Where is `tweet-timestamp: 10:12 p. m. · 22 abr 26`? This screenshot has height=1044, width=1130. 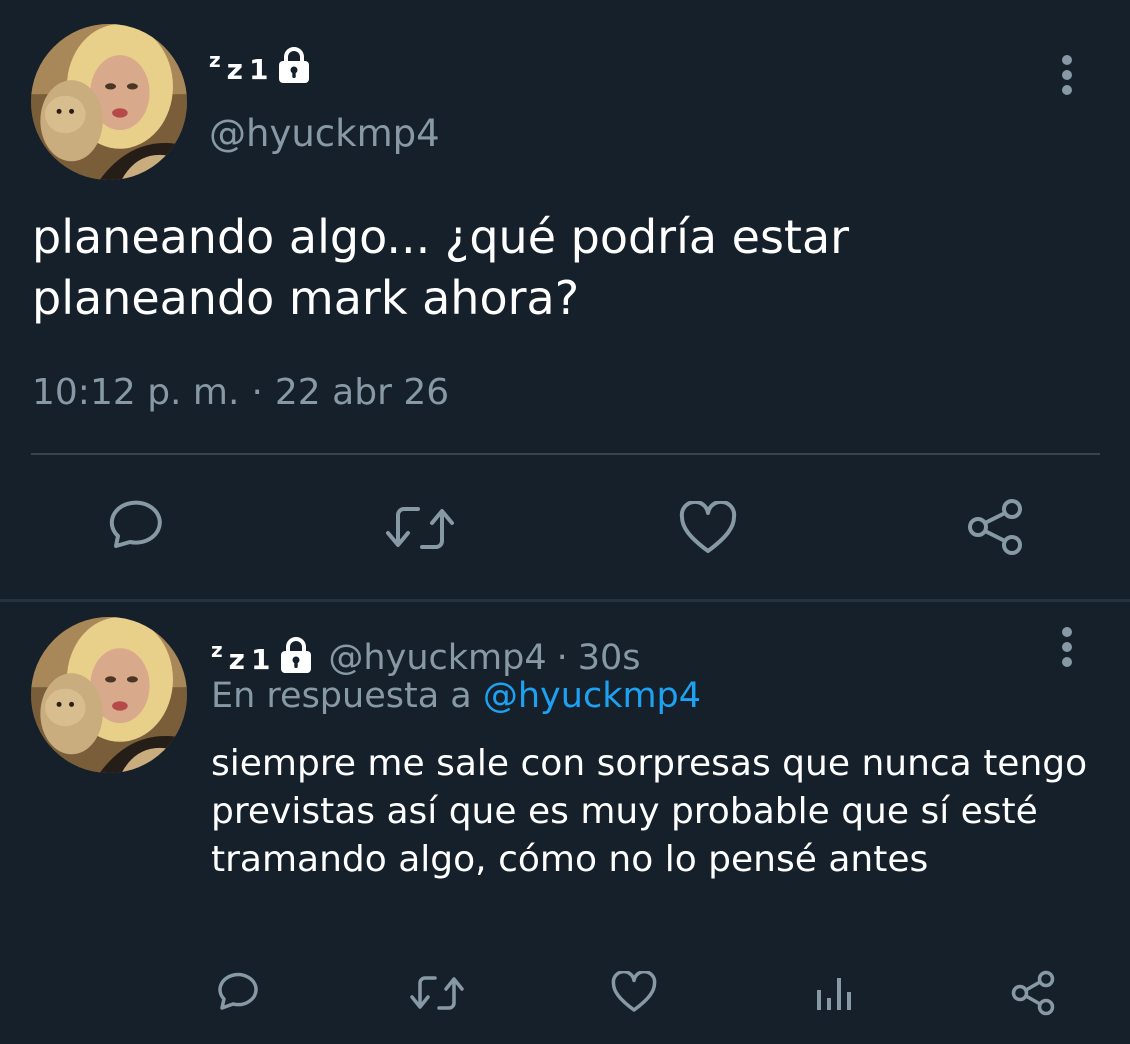 tweet-timestamp: 10:12 p. m. · 22 abr 26 is located at coordinates (240, 392).